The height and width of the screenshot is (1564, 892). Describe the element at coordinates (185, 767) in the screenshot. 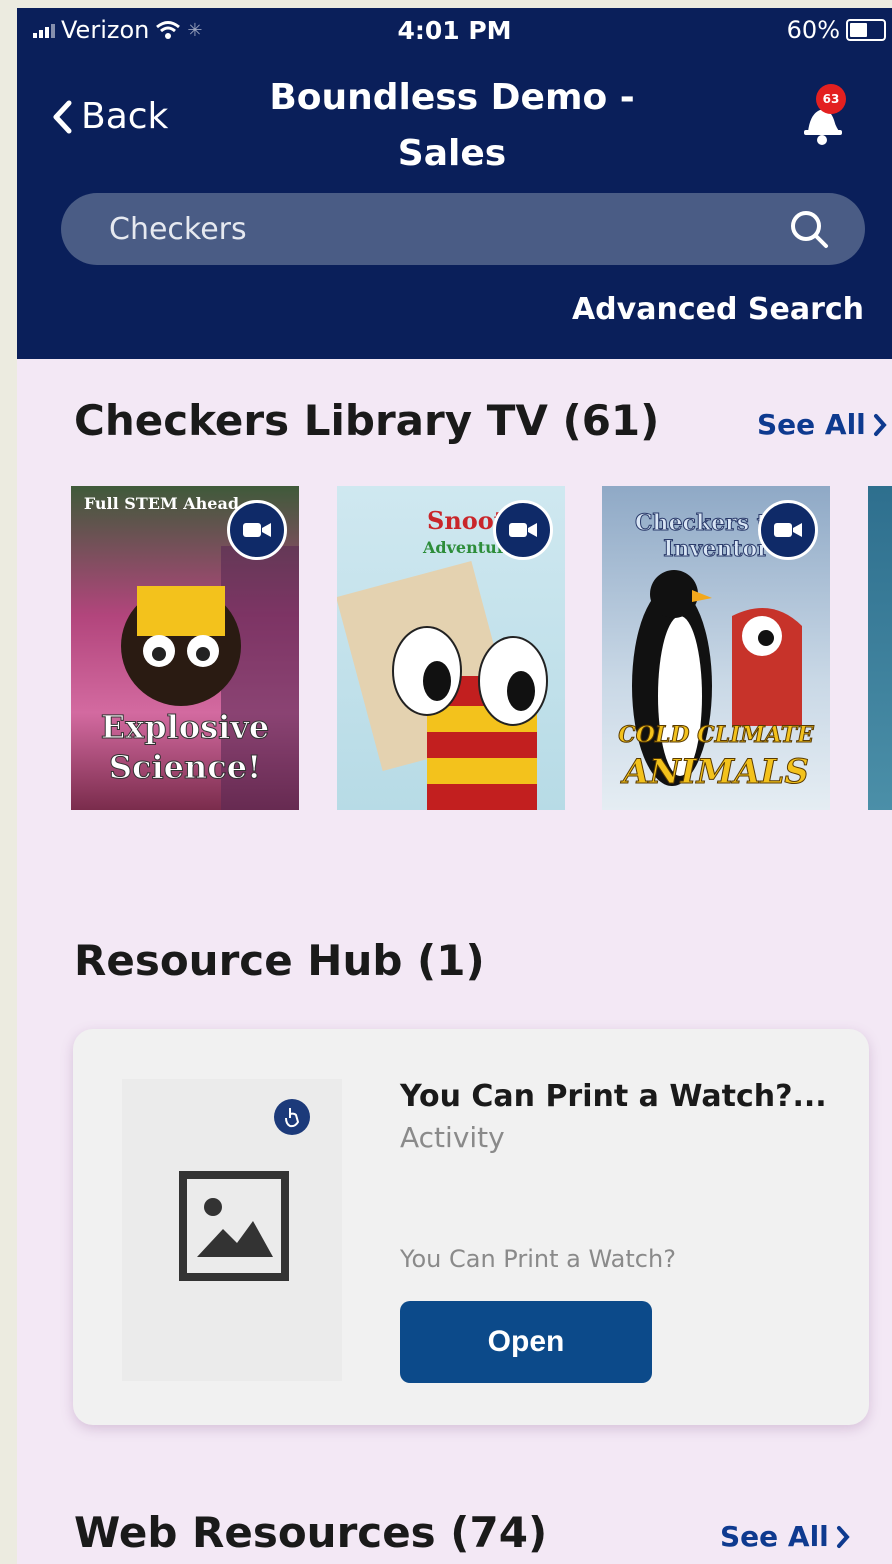

I see `thumb-title-line2: Science!` at that location.